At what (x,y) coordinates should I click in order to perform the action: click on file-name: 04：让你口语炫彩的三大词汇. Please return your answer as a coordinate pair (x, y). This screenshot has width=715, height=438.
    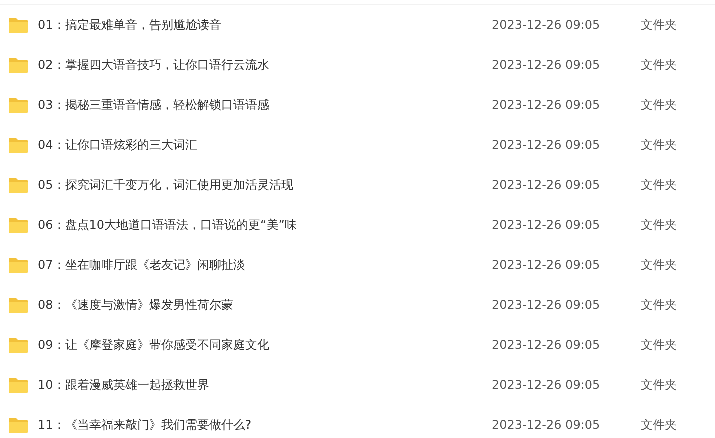
    Looking at the image, I should click on (118, 145).